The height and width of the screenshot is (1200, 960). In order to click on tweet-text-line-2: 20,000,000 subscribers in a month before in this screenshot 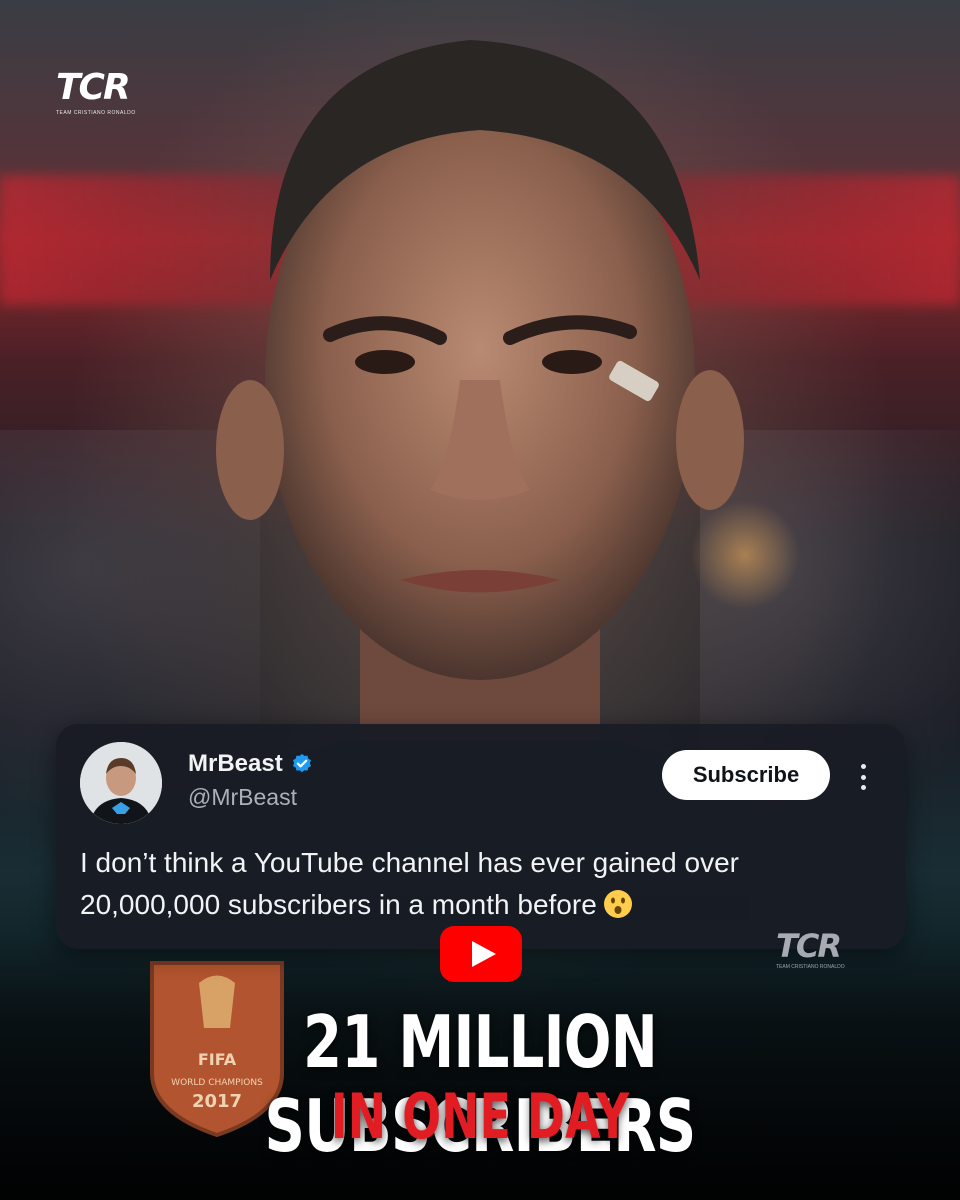, I will do `click(338, 904)`.